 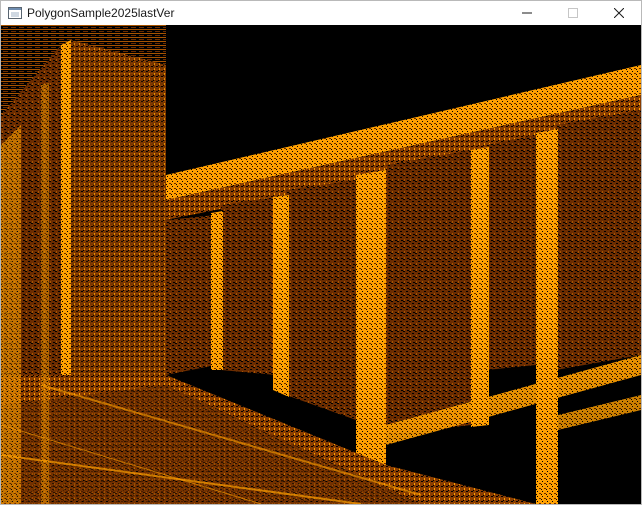 What do you see at coordinates (45, 293) in the screenshot?
I see `left-vertical-pole` at bounding box center [45, 293].